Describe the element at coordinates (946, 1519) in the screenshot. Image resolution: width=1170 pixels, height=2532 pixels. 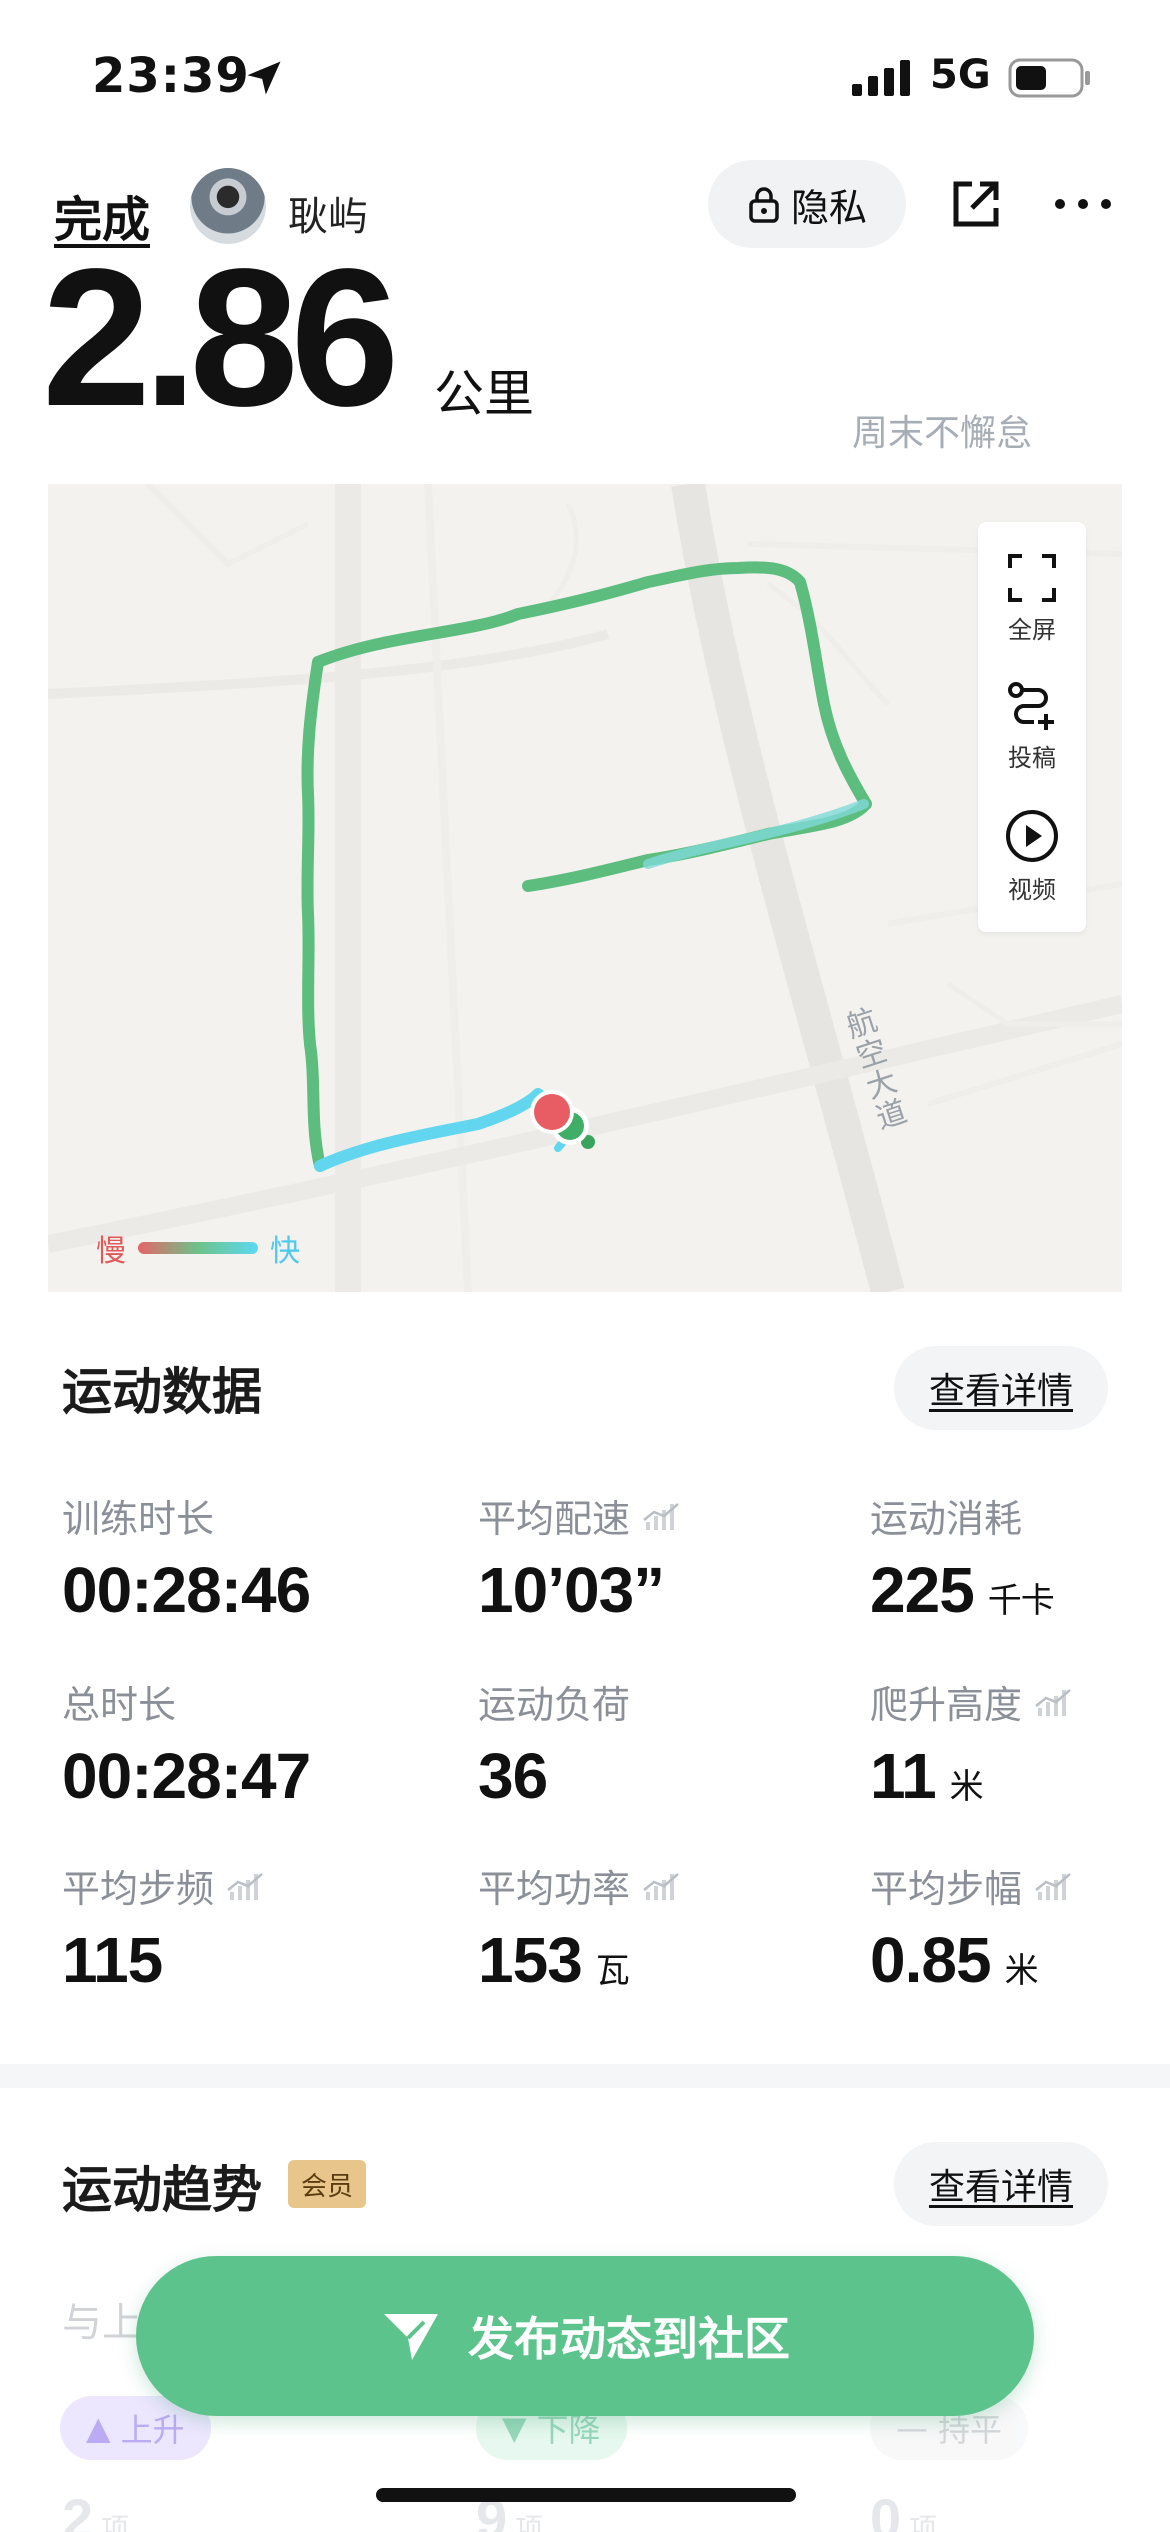
I see `stat-label-text: 运动消耗` at that location.